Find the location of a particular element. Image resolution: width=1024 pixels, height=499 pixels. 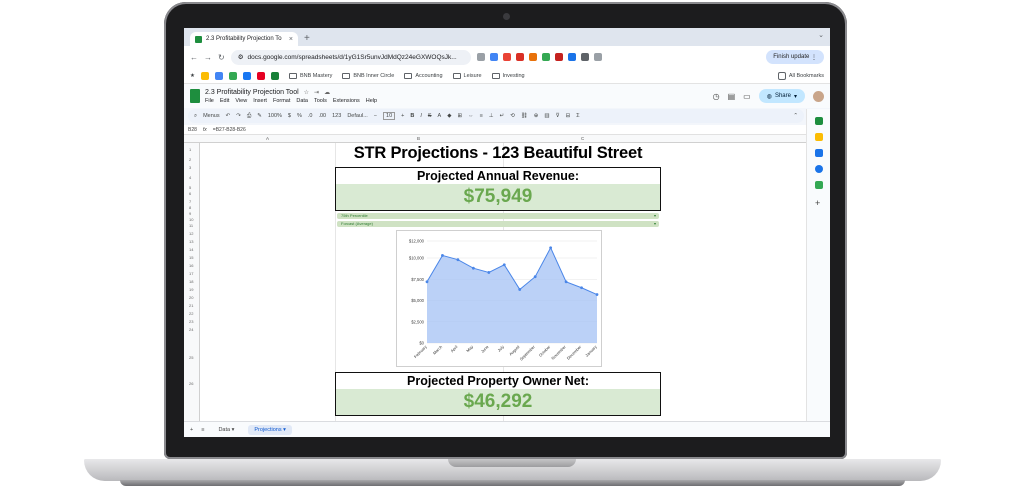

merge-icon: ⇔ is located at coordinates (471, 116).